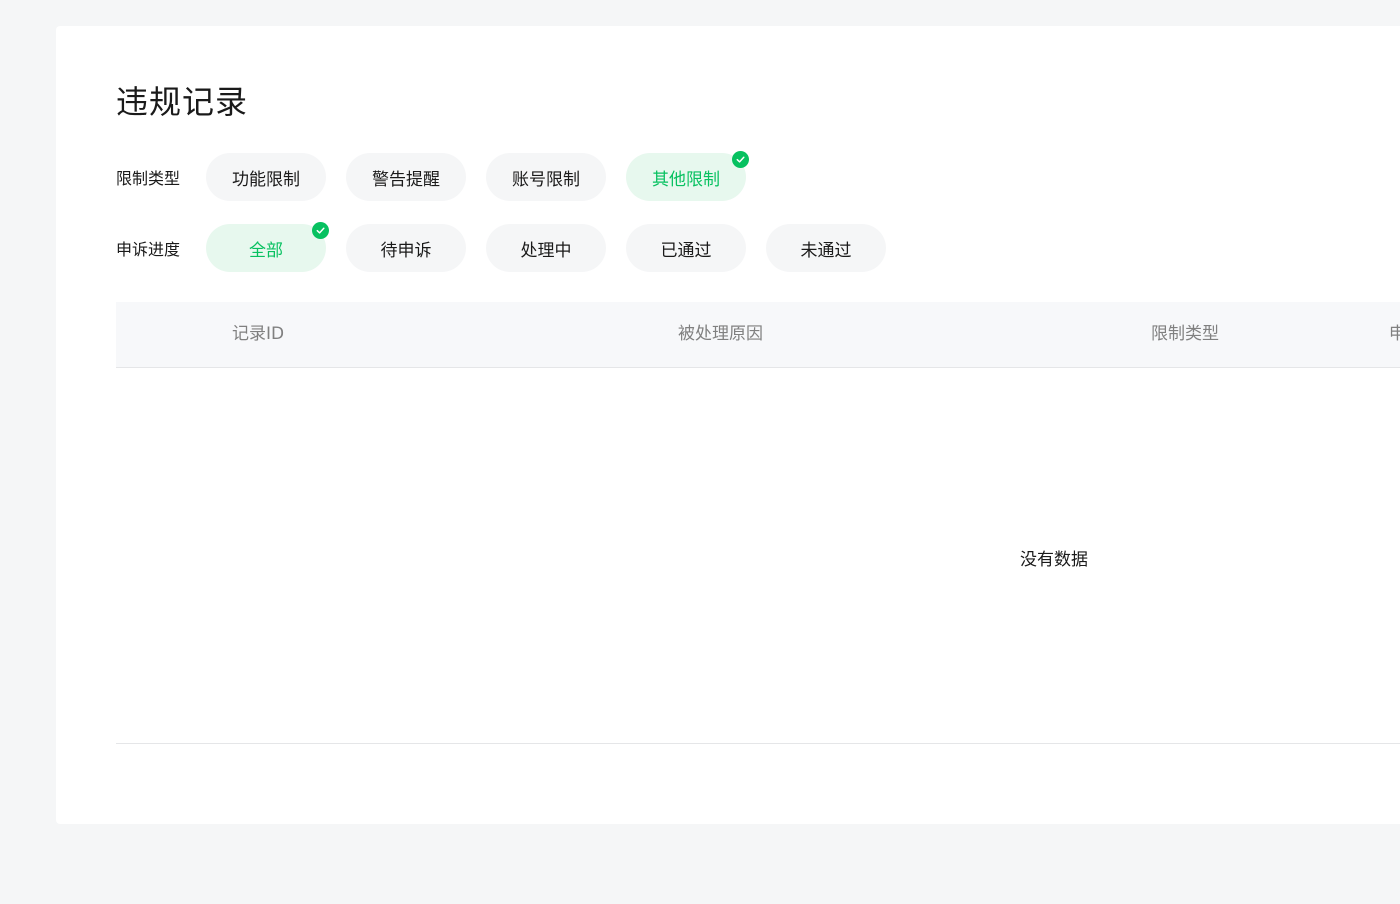 The width and height of the screenshot is (1400, 904). I want to click on chip-all: 全部, so click(267, 247).